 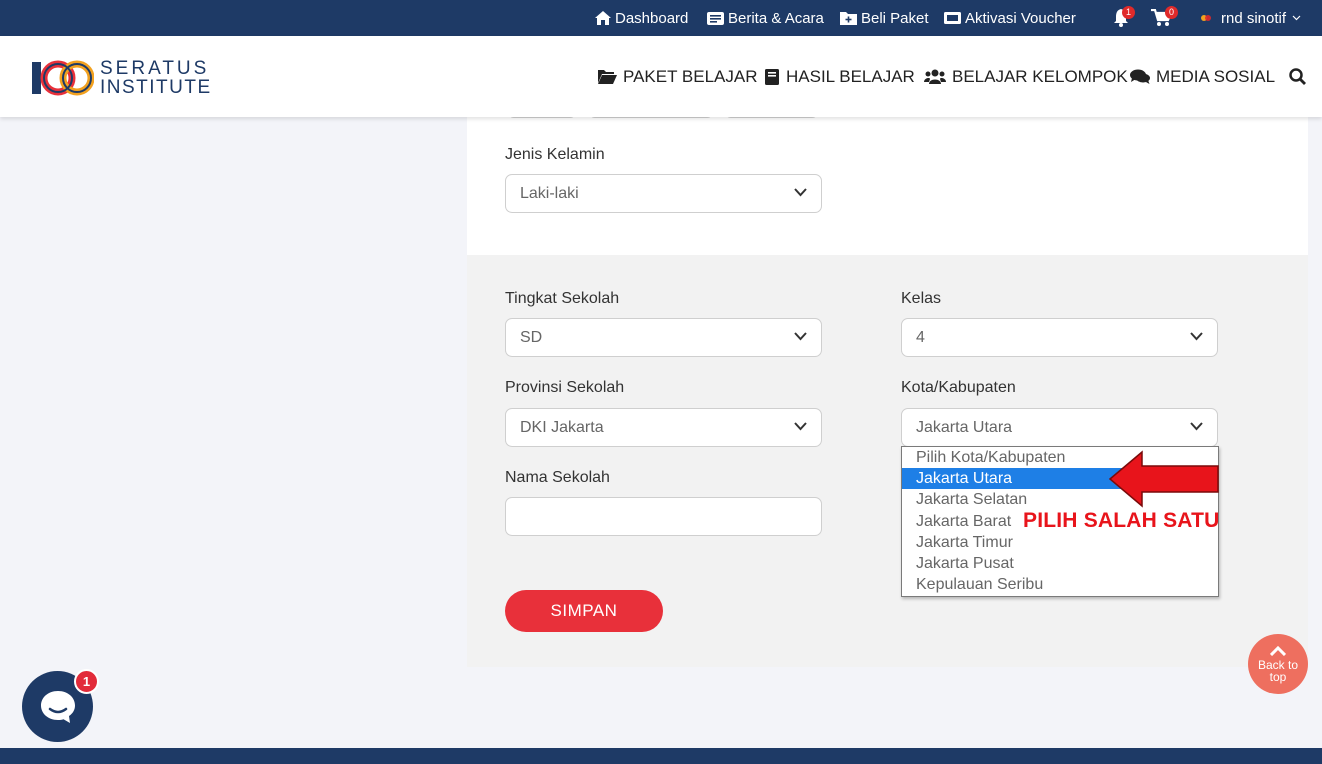 What do you see at coordinates (848, 18) in the screenshot?
I see `folder-plus-icon` at bounding box center [848, 18].